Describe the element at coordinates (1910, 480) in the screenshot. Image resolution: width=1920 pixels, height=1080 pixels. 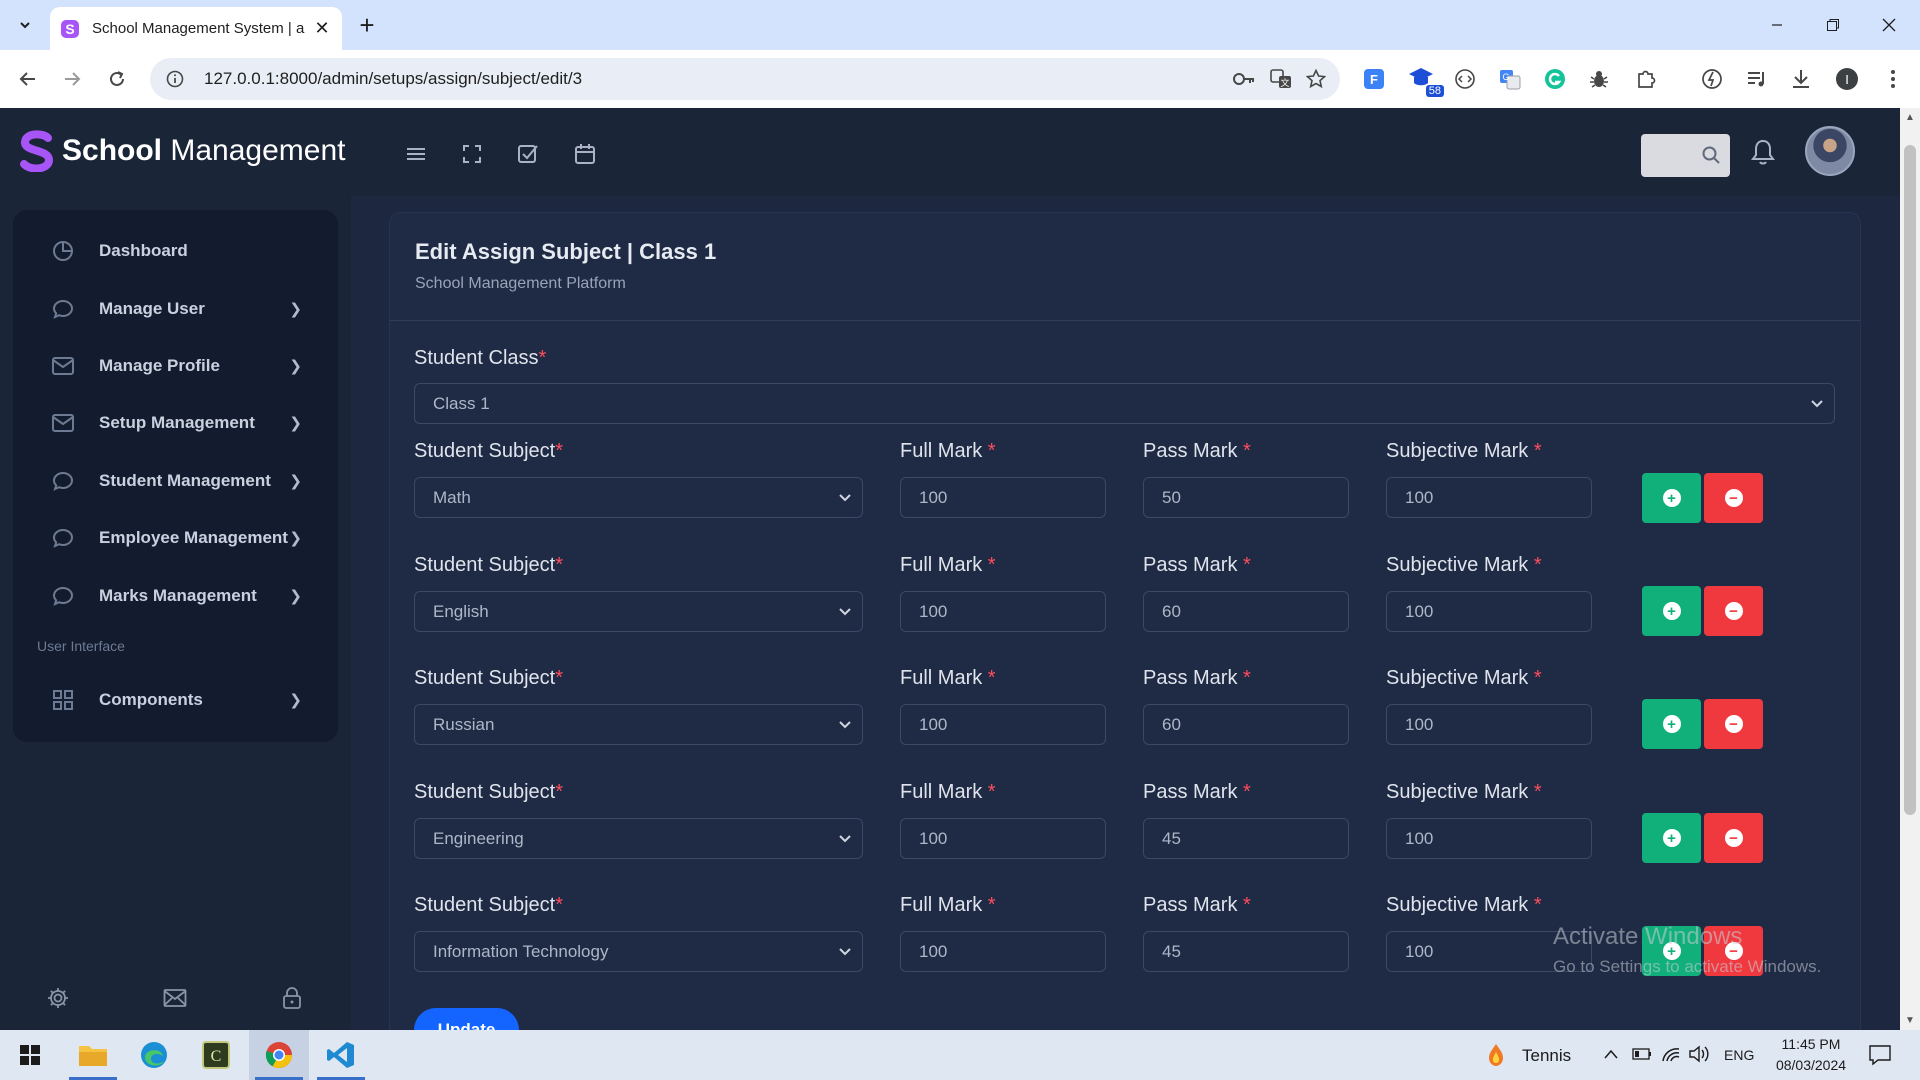
I see `scrollbar-thumb` at that location.